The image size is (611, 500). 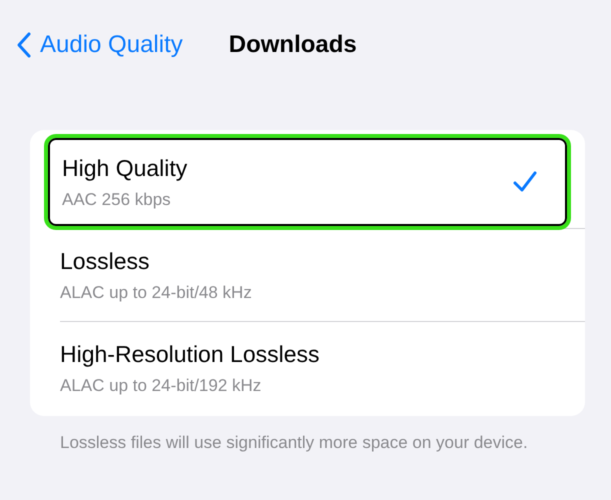 I want to click on option-title: Lossless, so click(x=105, y=261).